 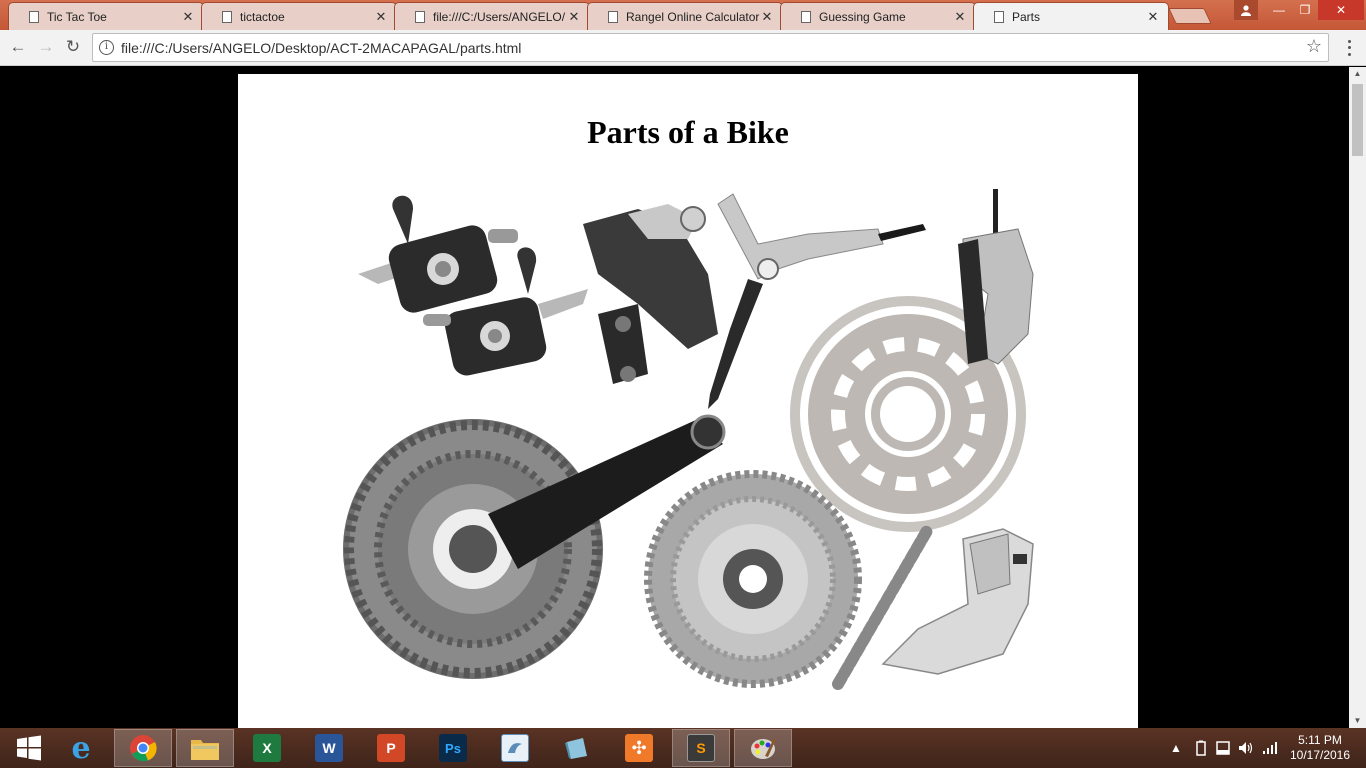 I want to click on internet-explorer-icon: e, so click(x=81, y=748).